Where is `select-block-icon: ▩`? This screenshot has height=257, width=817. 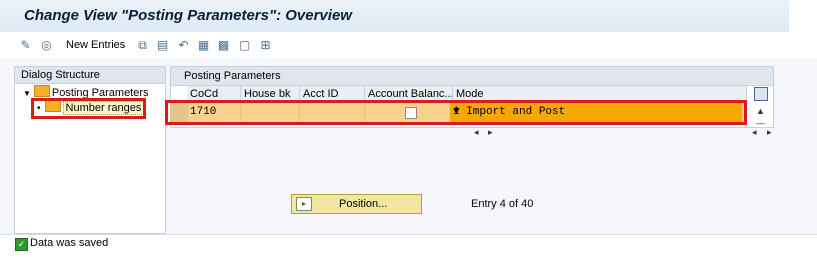
select-block-icon: ▩ is located at coordinates (223, 45).